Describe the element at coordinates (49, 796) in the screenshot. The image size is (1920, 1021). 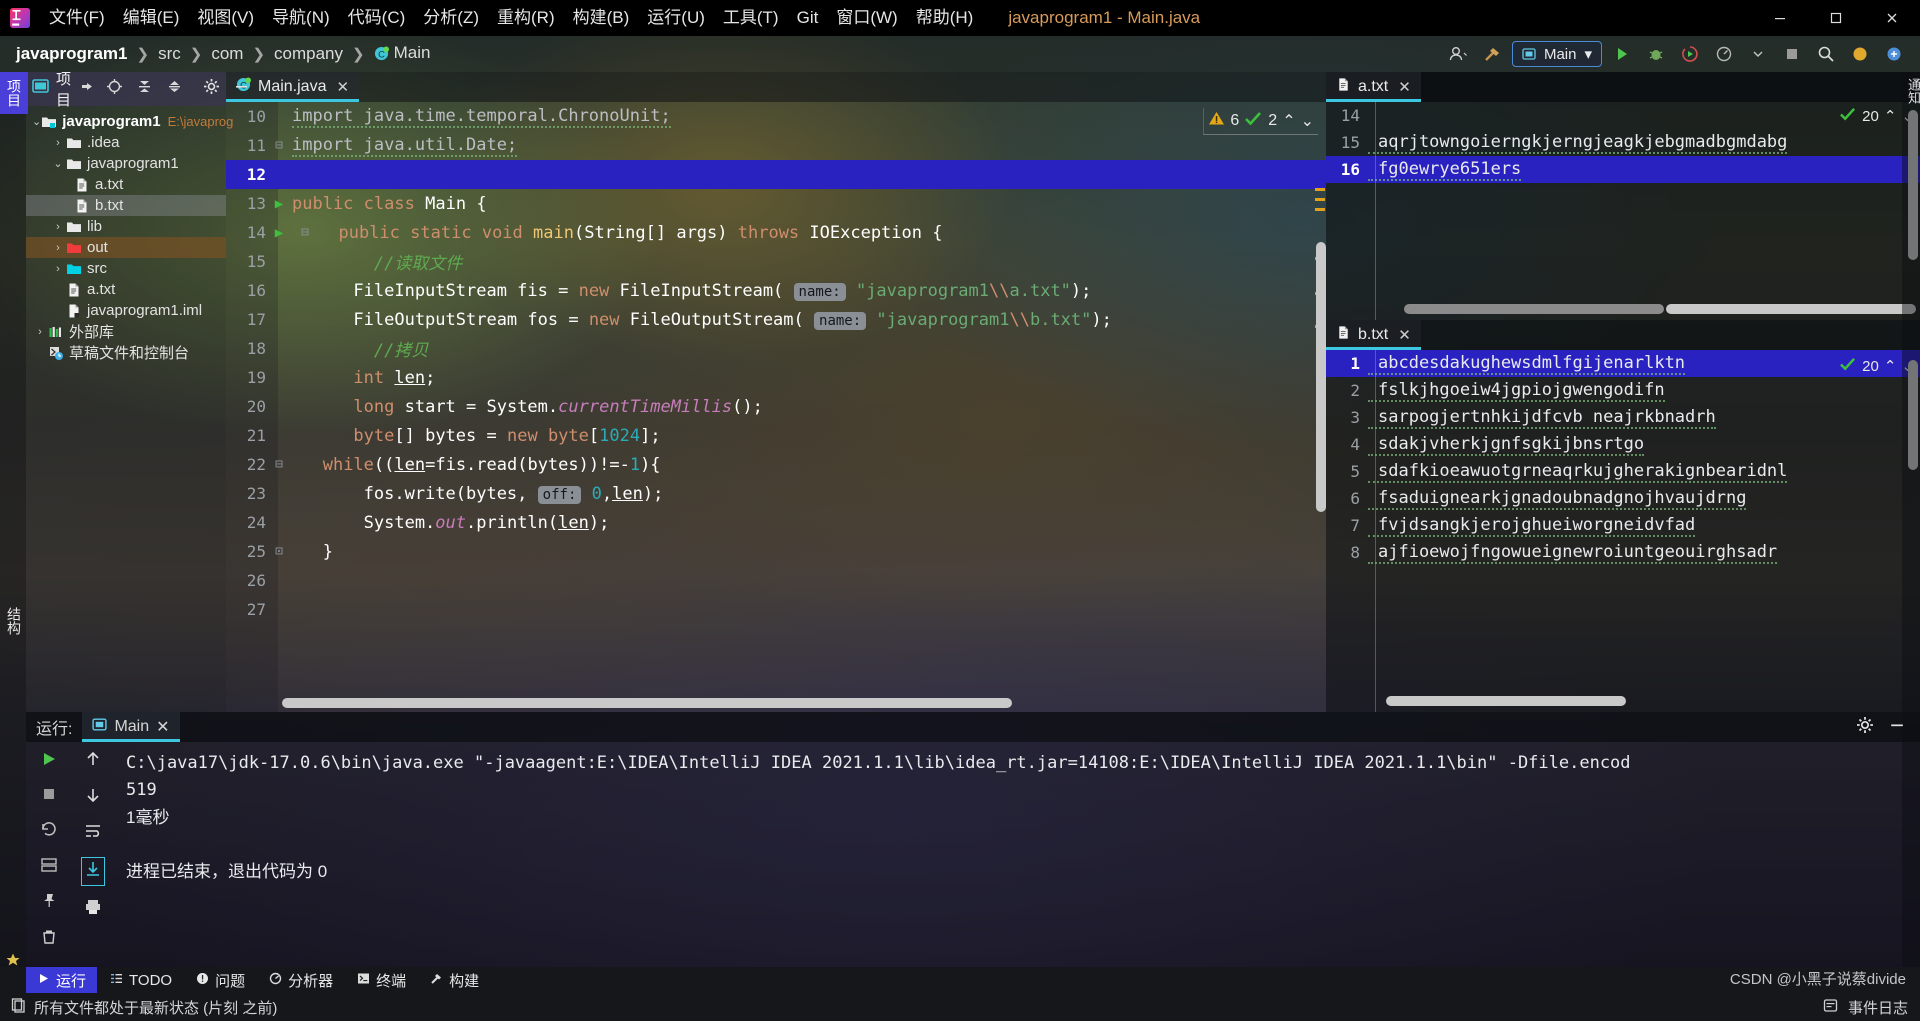
I see `stop-icon` at that location.